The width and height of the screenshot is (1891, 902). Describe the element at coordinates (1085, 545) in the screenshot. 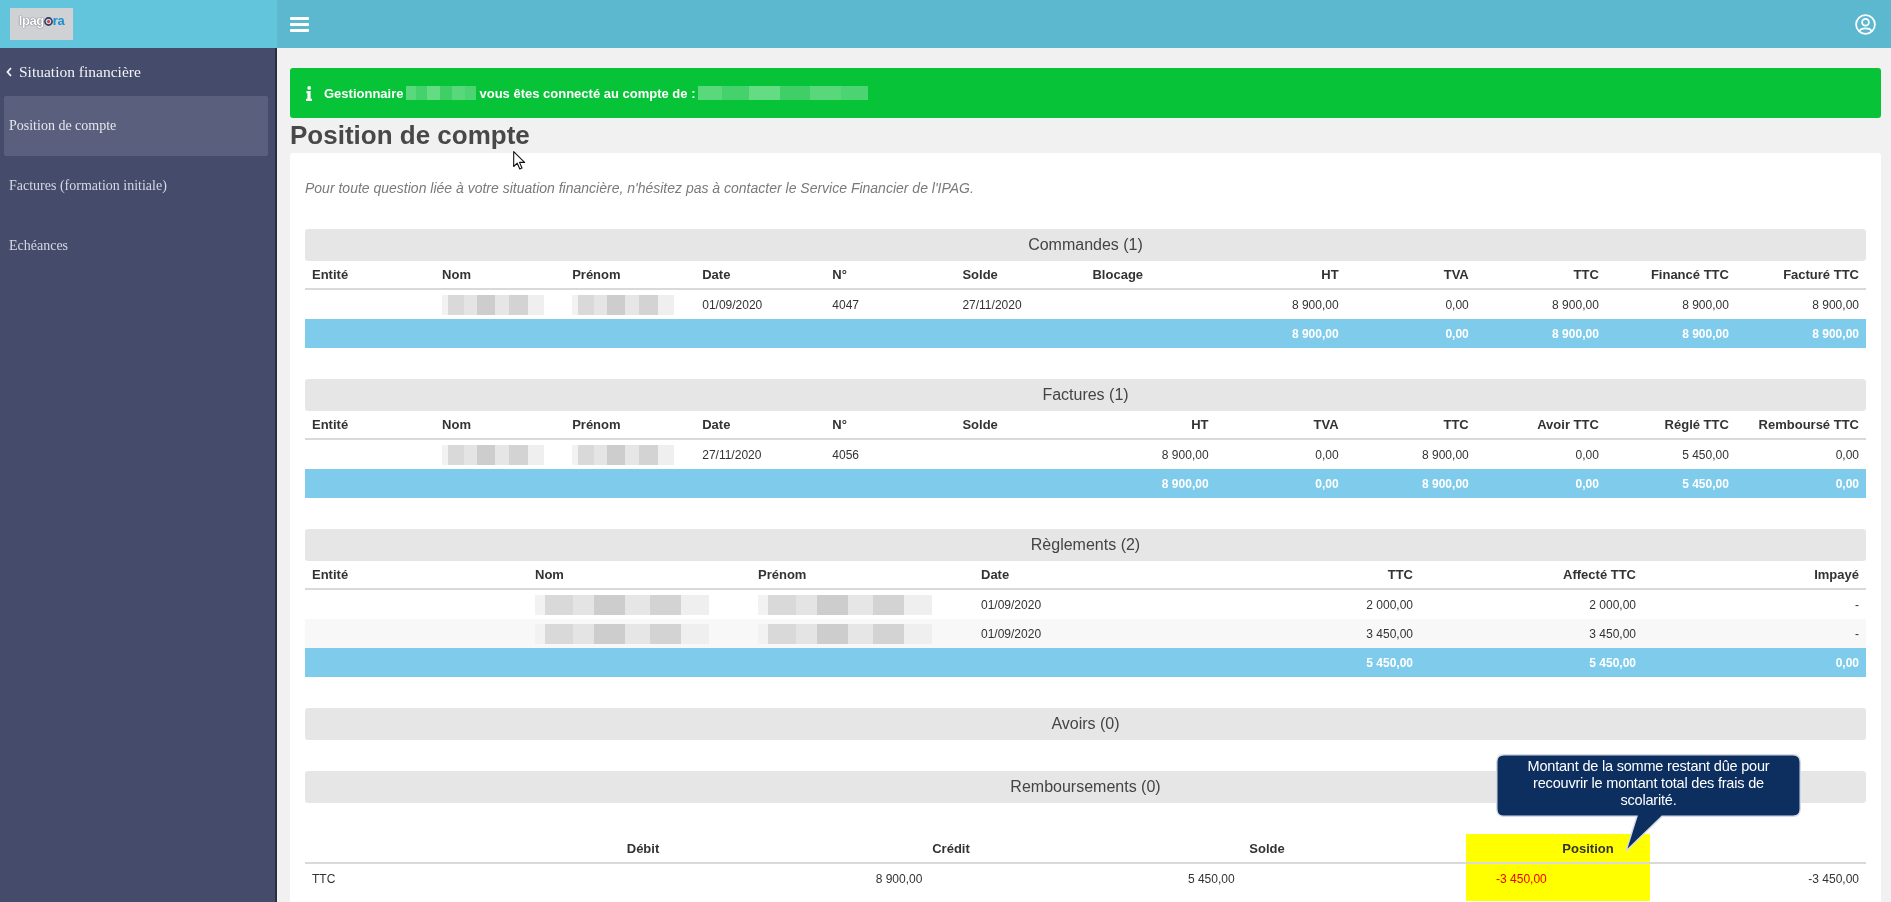

I see `section-heading: Règlements (2)` at that location.